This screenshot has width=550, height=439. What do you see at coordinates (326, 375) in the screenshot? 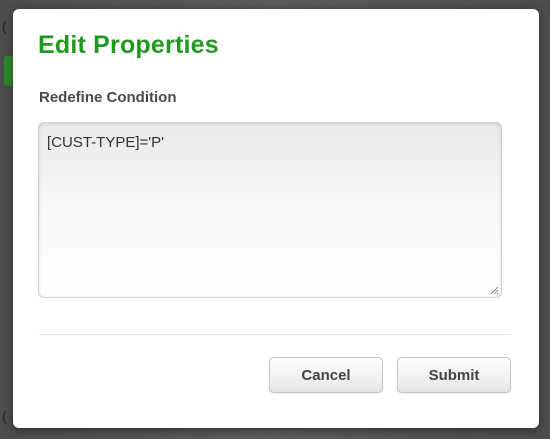
I see `cancel-button: Cancel` at bounding box center [326, 375].